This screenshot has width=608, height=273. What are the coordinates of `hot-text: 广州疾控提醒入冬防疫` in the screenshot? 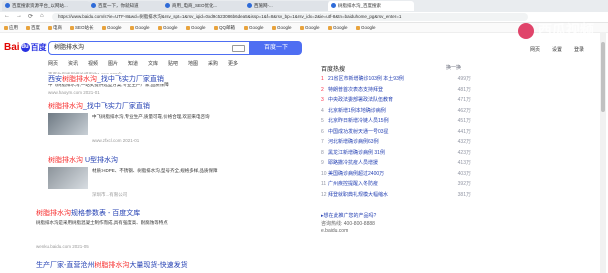 It's located at (353, 184).